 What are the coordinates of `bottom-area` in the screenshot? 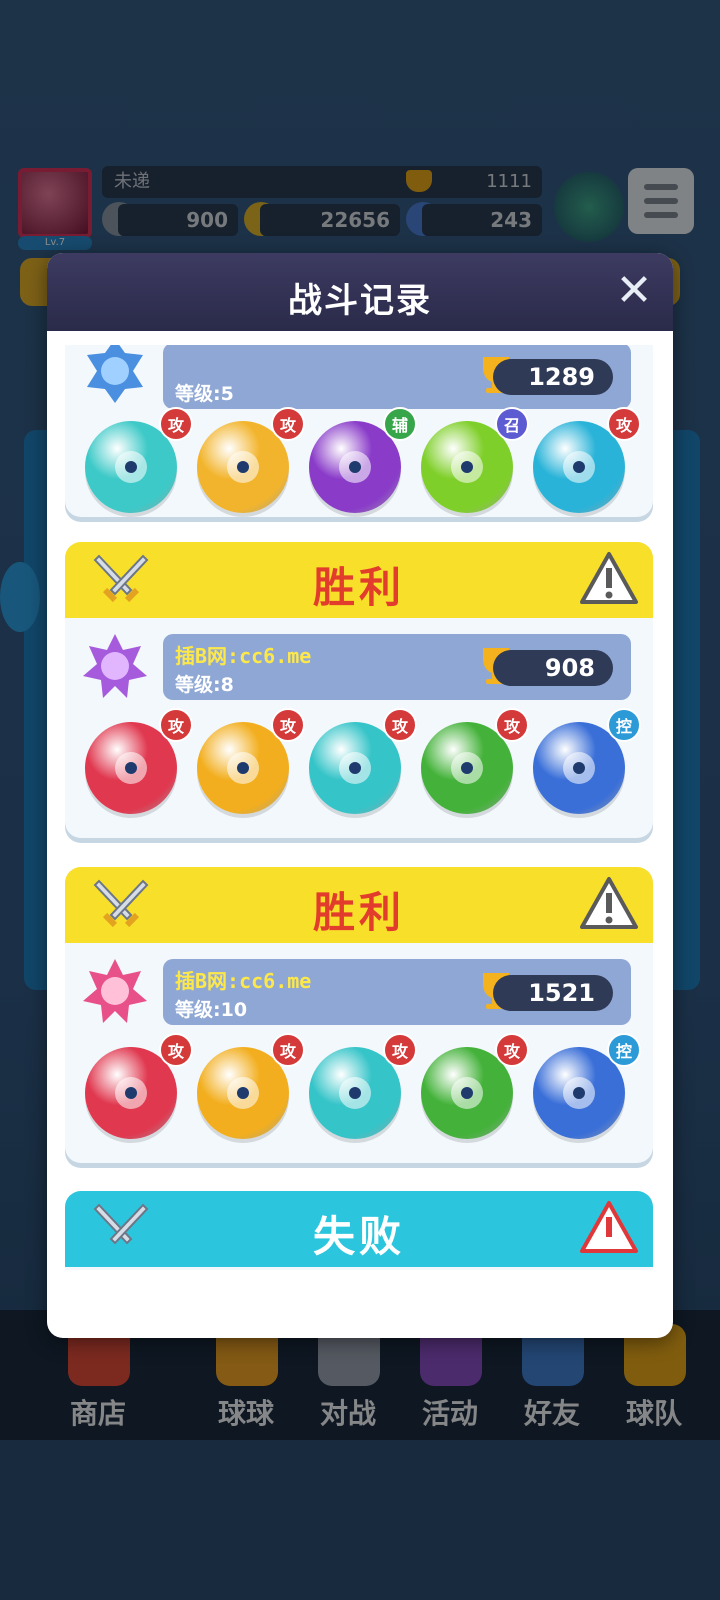 It's located at (360, 1520).